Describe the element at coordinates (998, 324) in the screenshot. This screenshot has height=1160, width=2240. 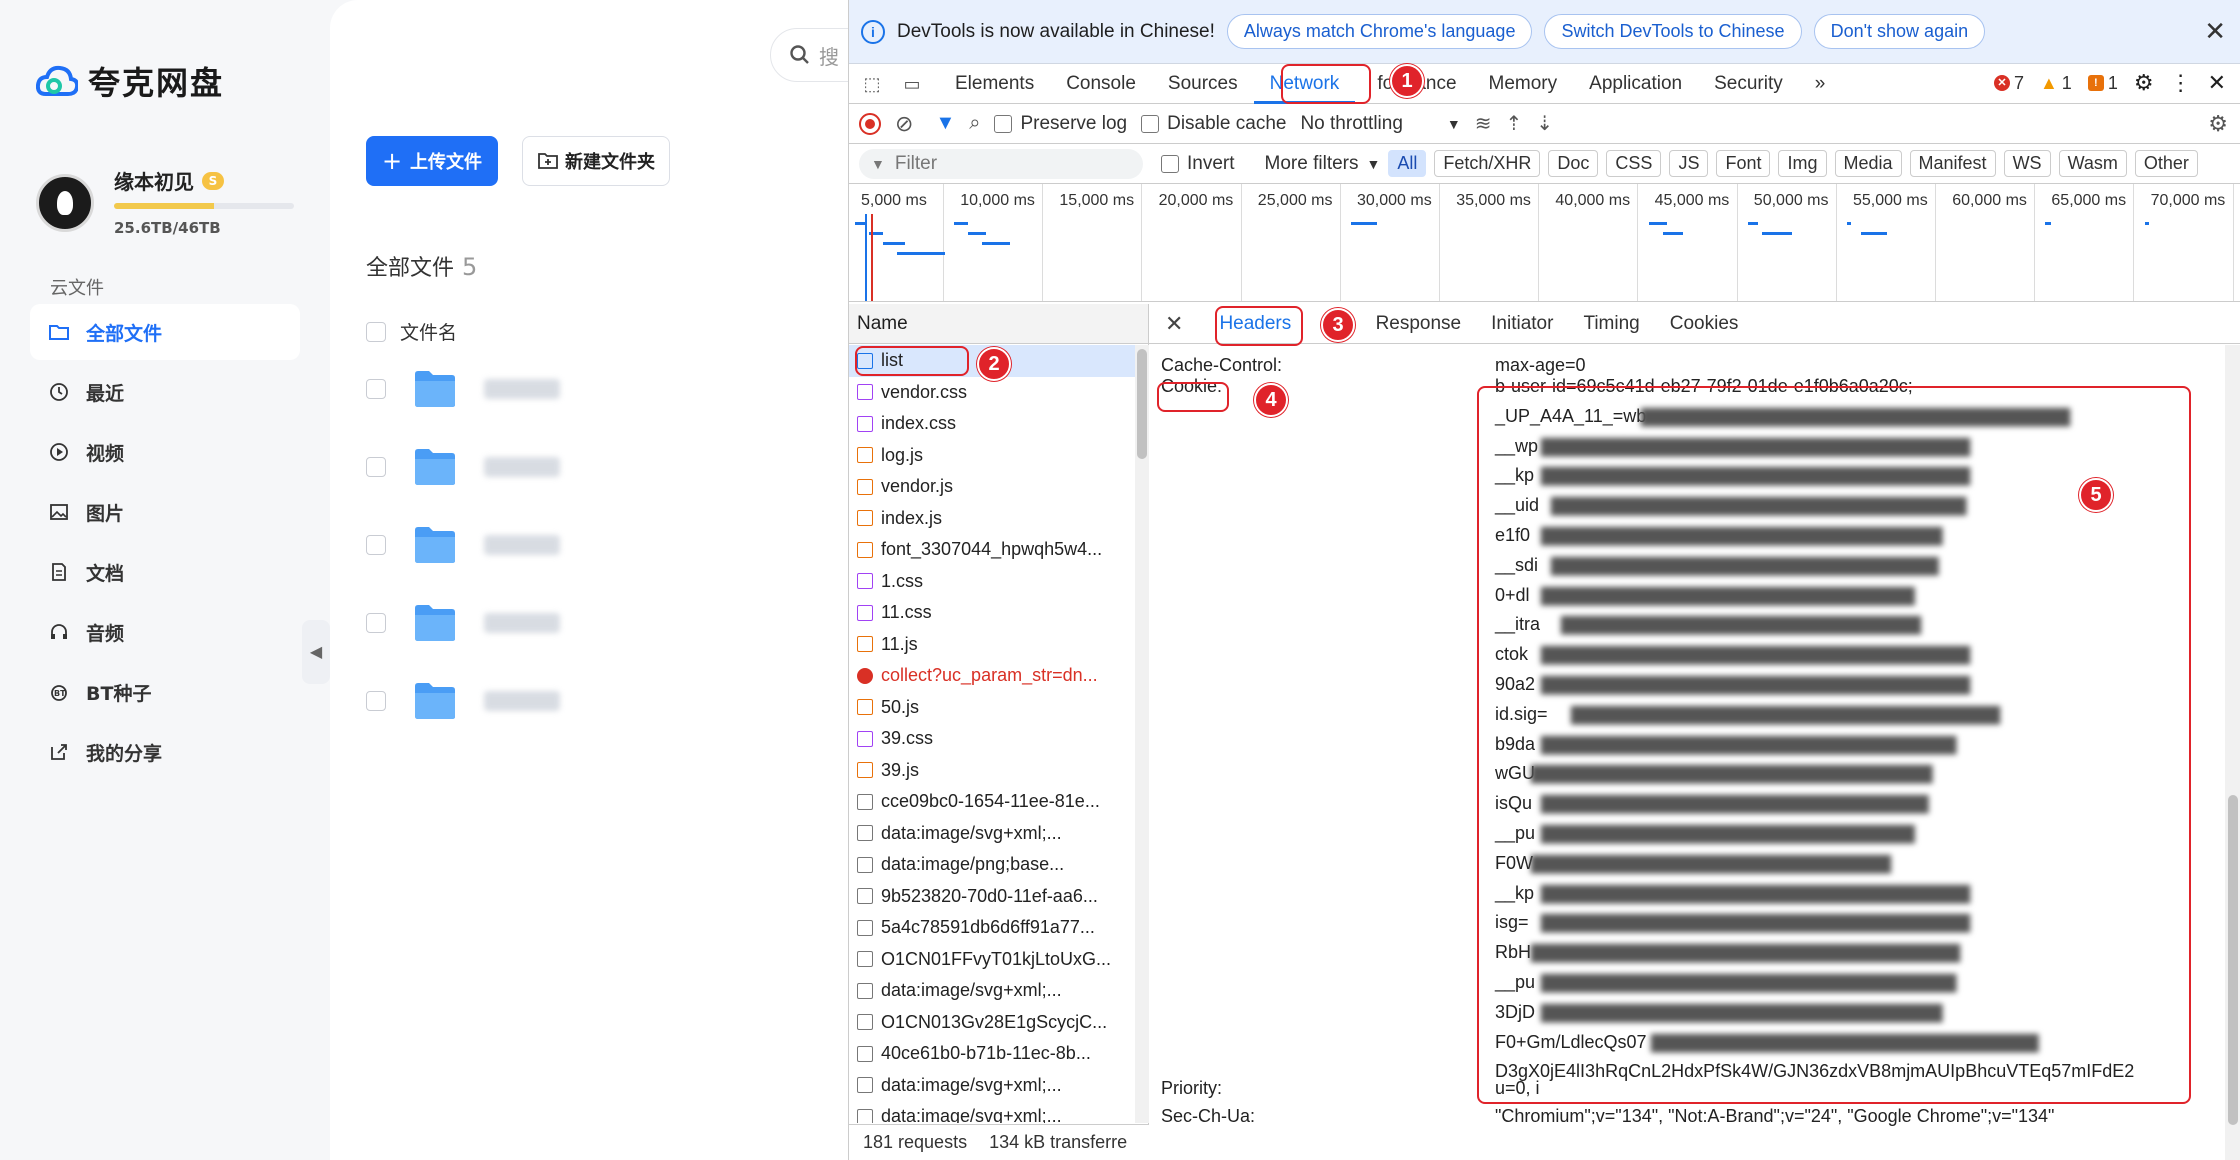
I see `column-name: Name` at that location.